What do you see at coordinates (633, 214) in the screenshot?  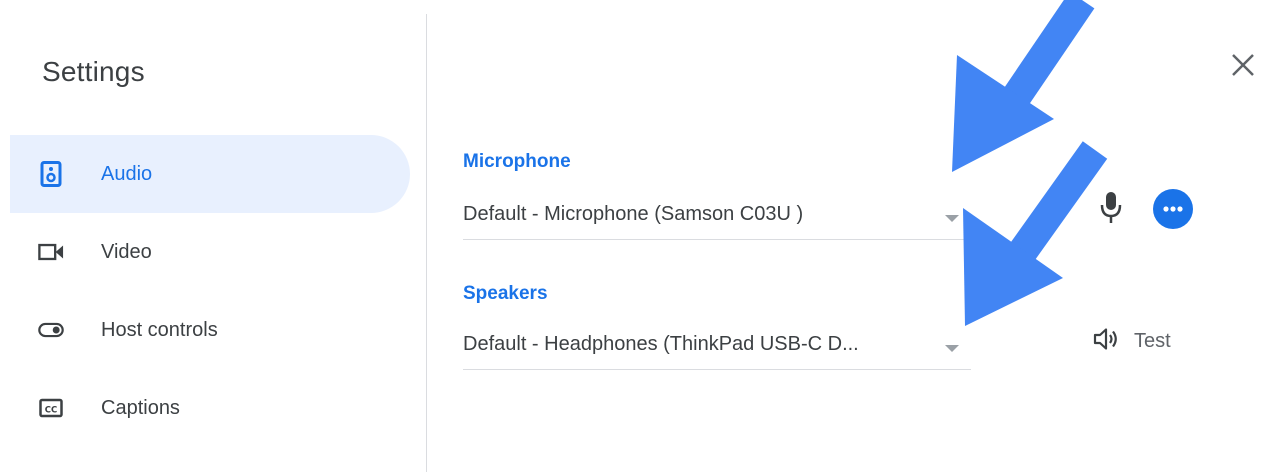 I see `microphone-selected-value: Default - Microphone (Samson C03U )` at bounding box center [633, 214].